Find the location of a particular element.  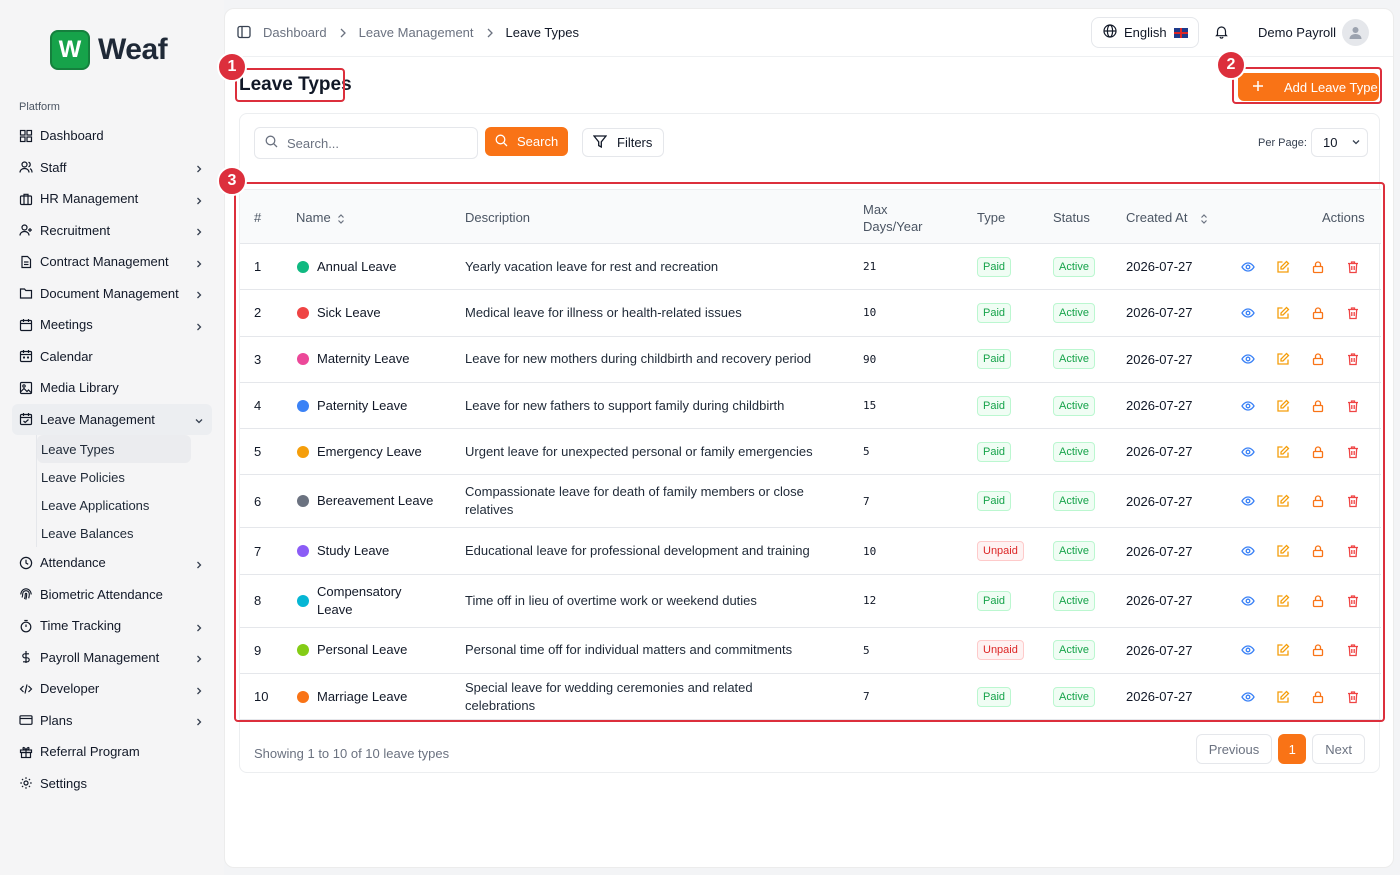

language-label: English is located at coordinates (1145, 32).